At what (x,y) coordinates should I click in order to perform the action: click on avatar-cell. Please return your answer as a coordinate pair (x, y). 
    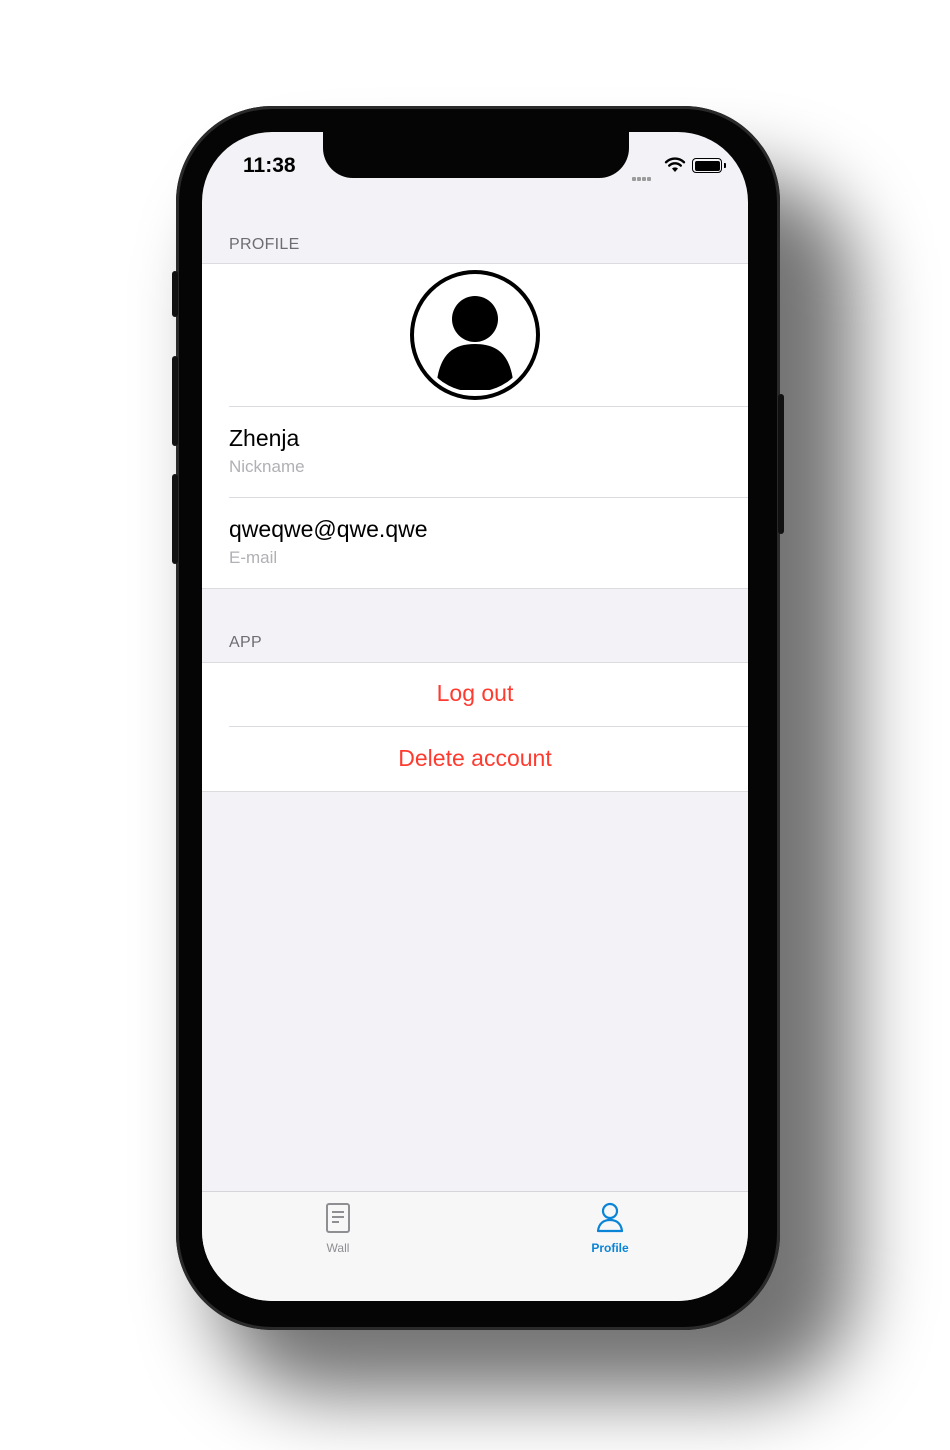
    Looking at the image, I should click on (475, 335).